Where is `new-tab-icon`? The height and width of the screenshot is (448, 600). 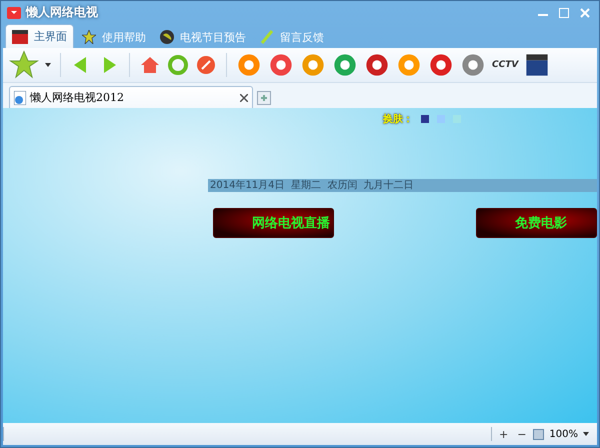 new-tab-icon is located at coordinates (264, 98).